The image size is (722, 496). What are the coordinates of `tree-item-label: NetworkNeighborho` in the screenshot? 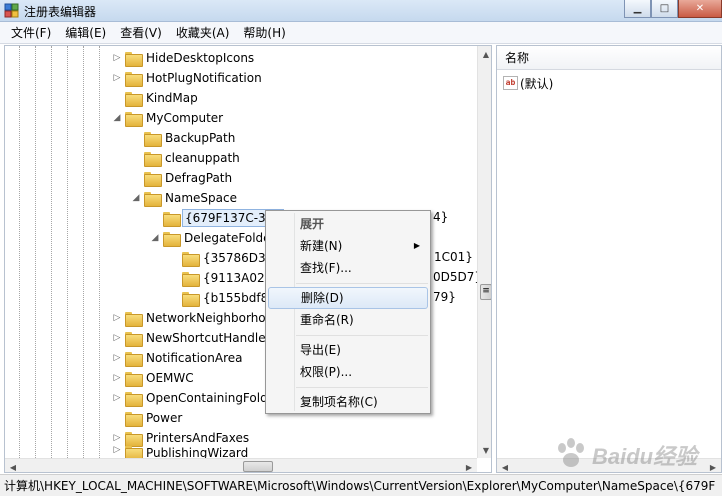 It's located at (206, 318).